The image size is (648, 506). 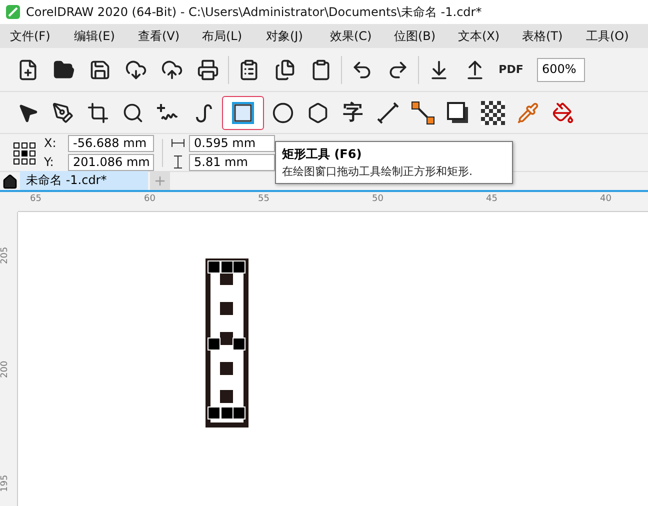 I want to click on menu-item: 布局(L), so click(x=234, y=36).